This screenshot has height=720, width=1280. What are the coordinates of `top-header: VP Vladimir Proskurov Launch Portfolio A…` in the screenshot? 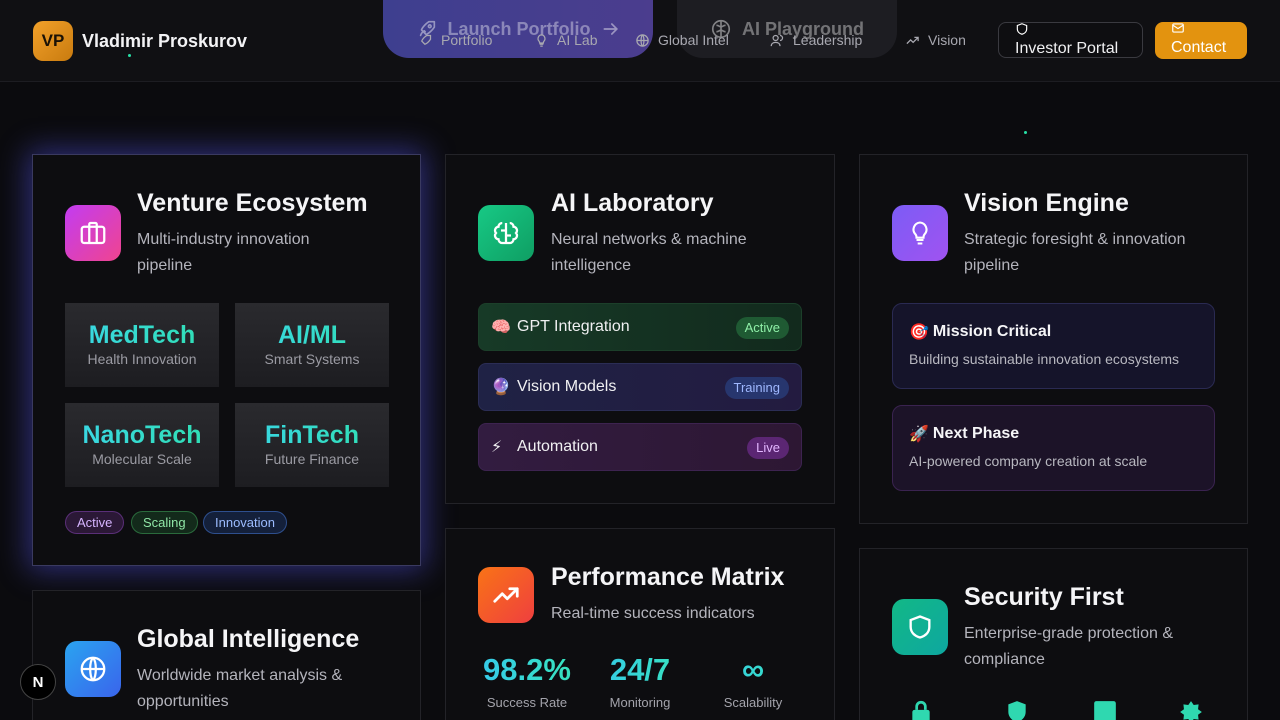 It's located at (640, 41).